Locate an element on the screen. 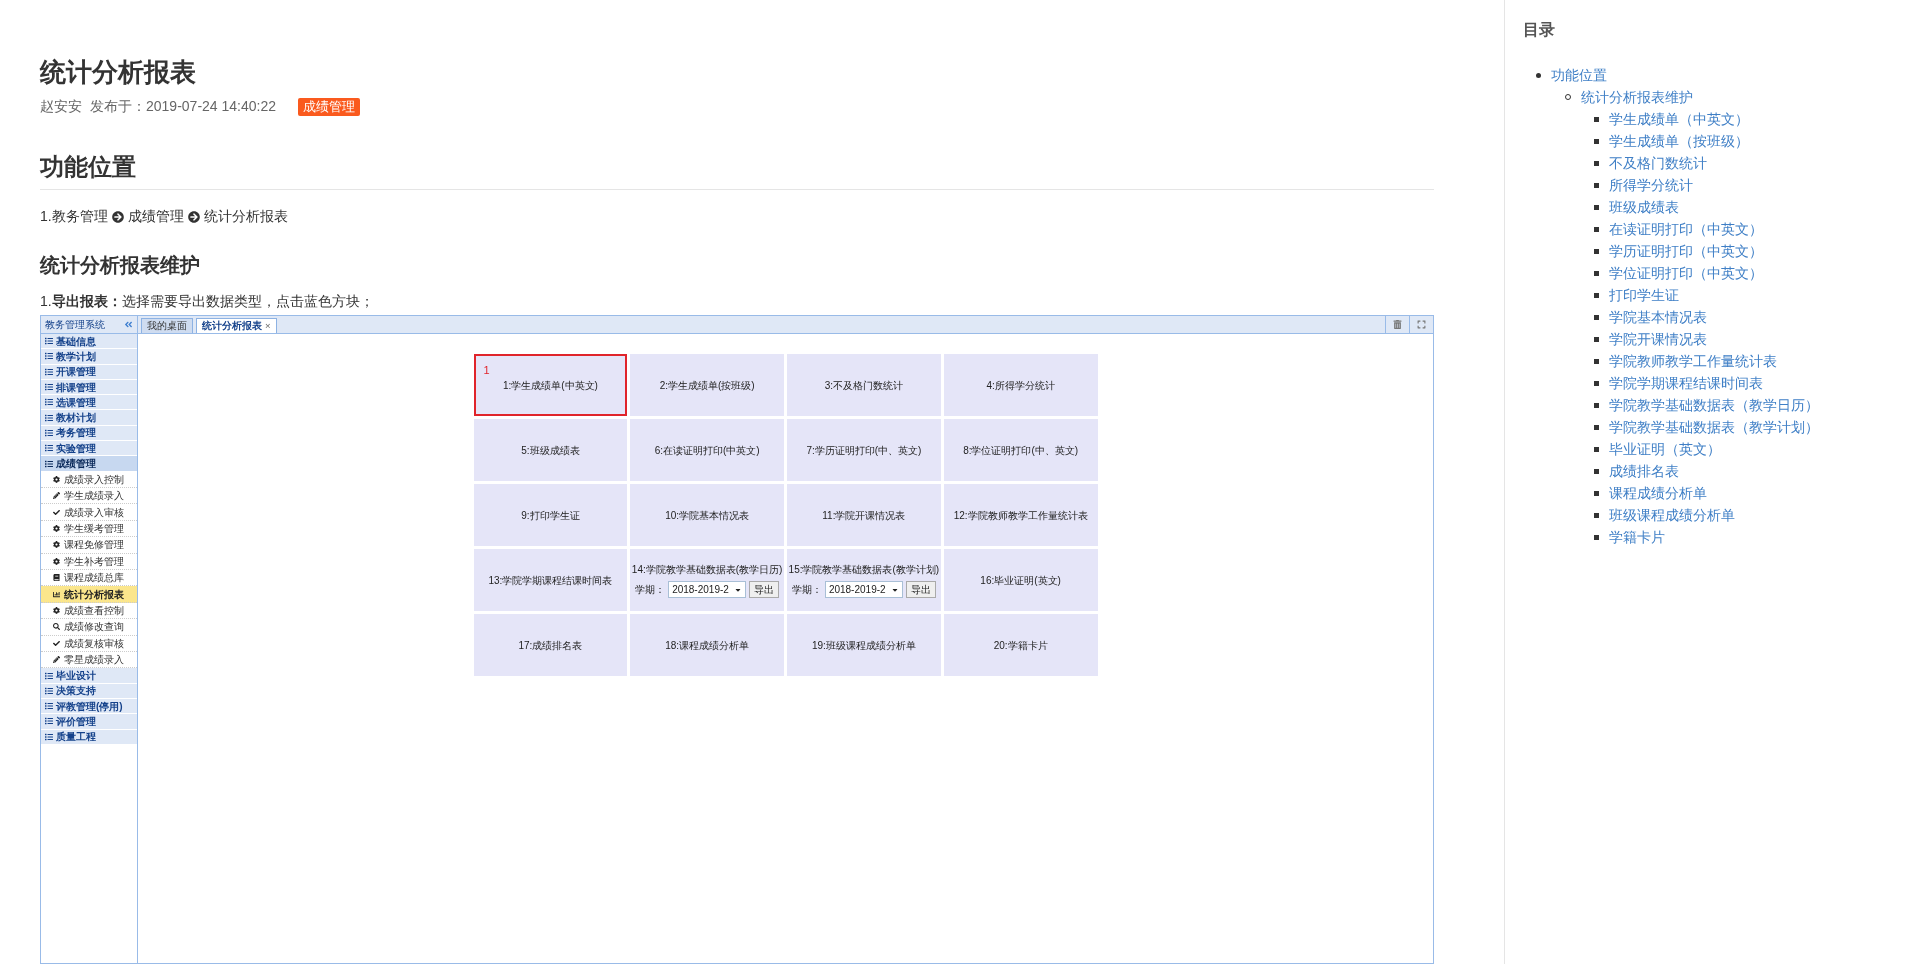  report-tile: 18:课程成绩分析单 is located at coordinates (707, 645).